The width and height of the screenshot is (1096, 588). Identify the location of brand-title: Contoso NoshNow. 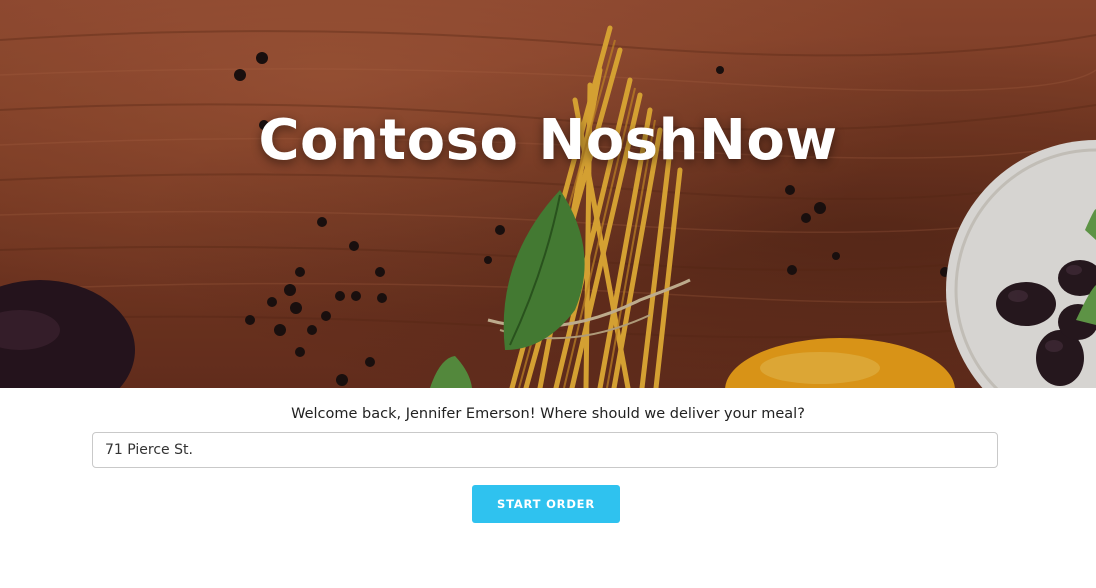
(548, 140).